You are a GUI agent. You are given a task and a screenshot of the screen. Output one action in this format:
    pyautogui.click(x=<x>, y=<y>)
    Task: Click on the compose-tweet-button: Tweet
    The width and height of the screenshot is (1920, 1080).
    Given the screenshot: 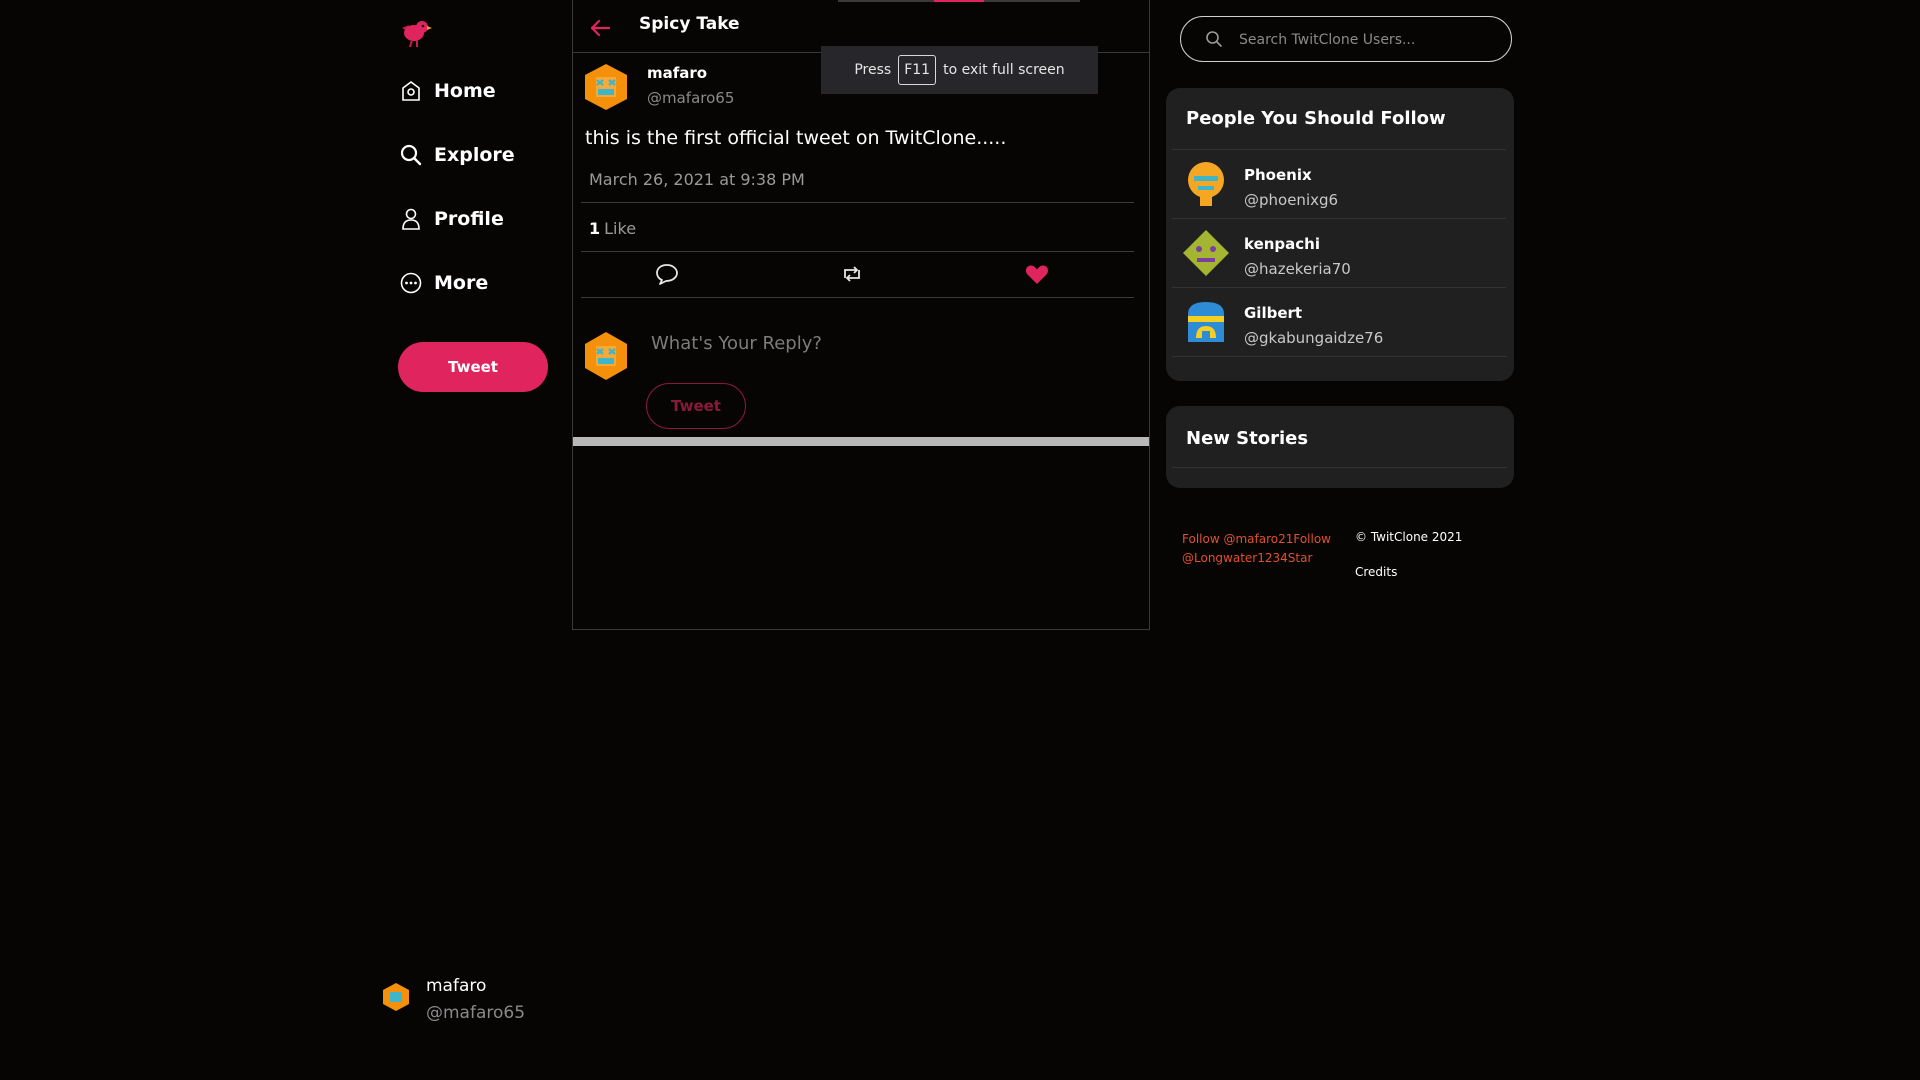 What is the action you would take?
    pyautogui.click(x=473, y=367)
    